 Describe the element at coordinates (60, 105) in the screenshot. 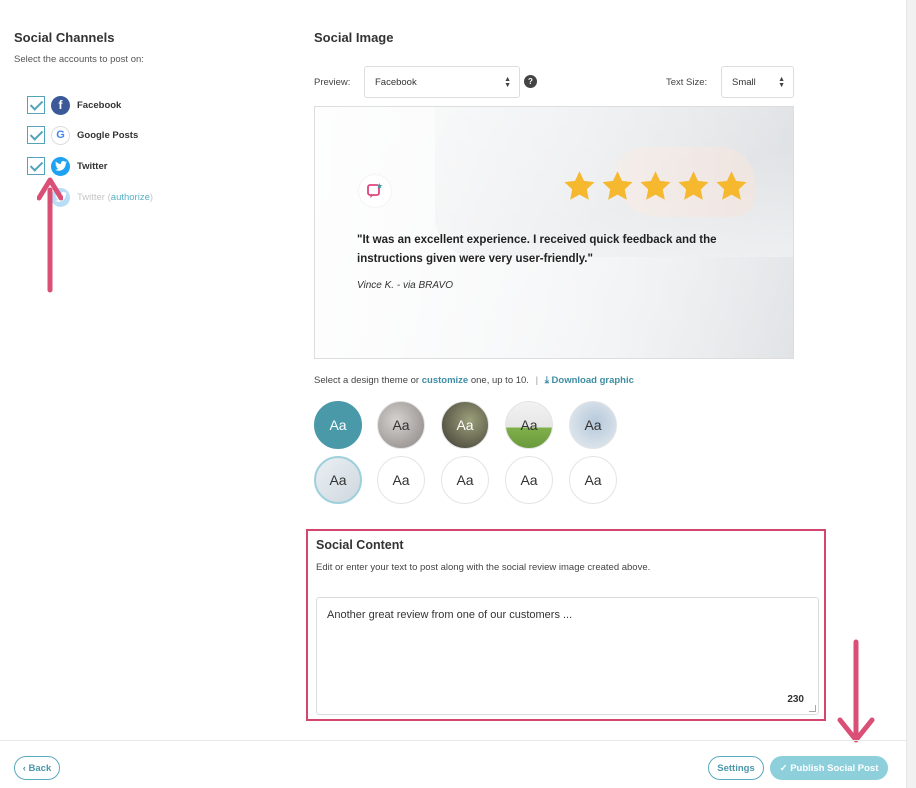

I see `facebook-icon: f` at that location.